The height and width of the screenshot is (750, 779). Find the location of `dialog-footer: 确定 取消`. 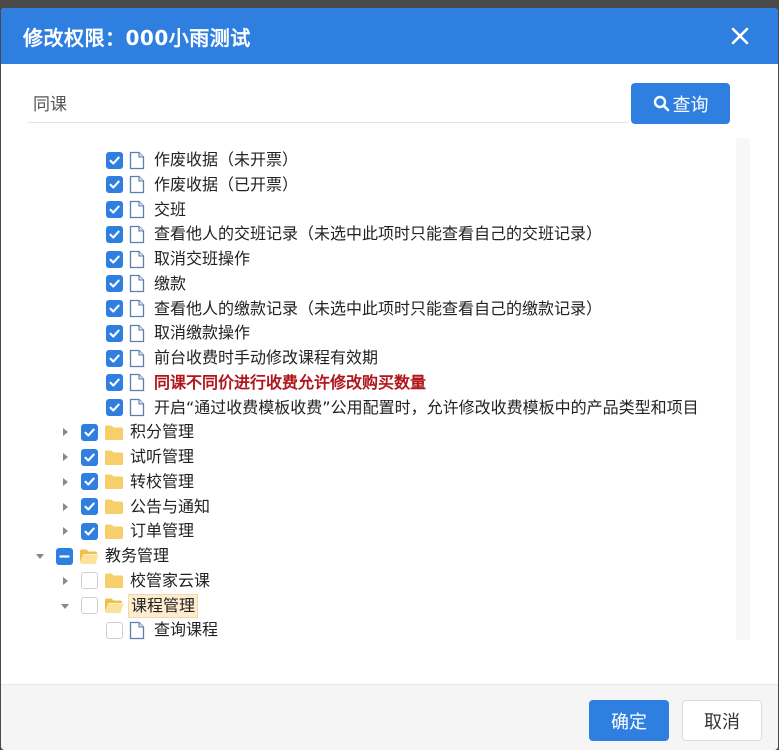

dialog-footer: 确定 取消 is located at coordinates (389, 717).